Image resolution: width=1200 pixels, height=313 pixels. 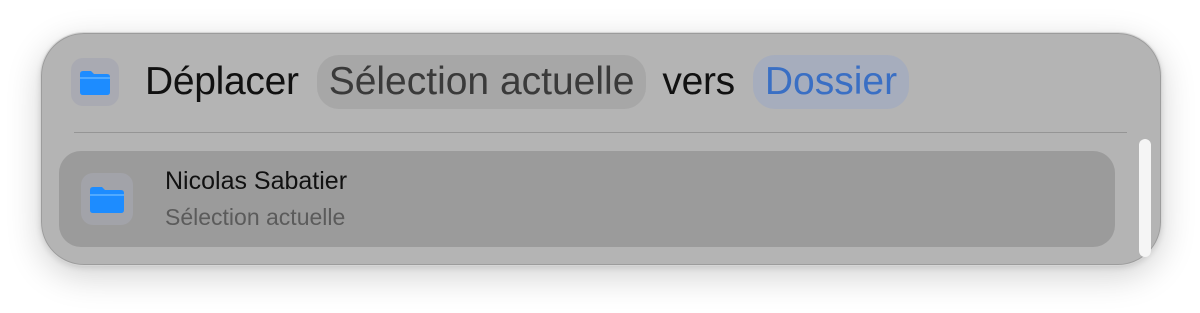 What do you see at coordinates (1145, 198) in the screenshot?
I see `scrollbar` at bounding box center [1145, 198].